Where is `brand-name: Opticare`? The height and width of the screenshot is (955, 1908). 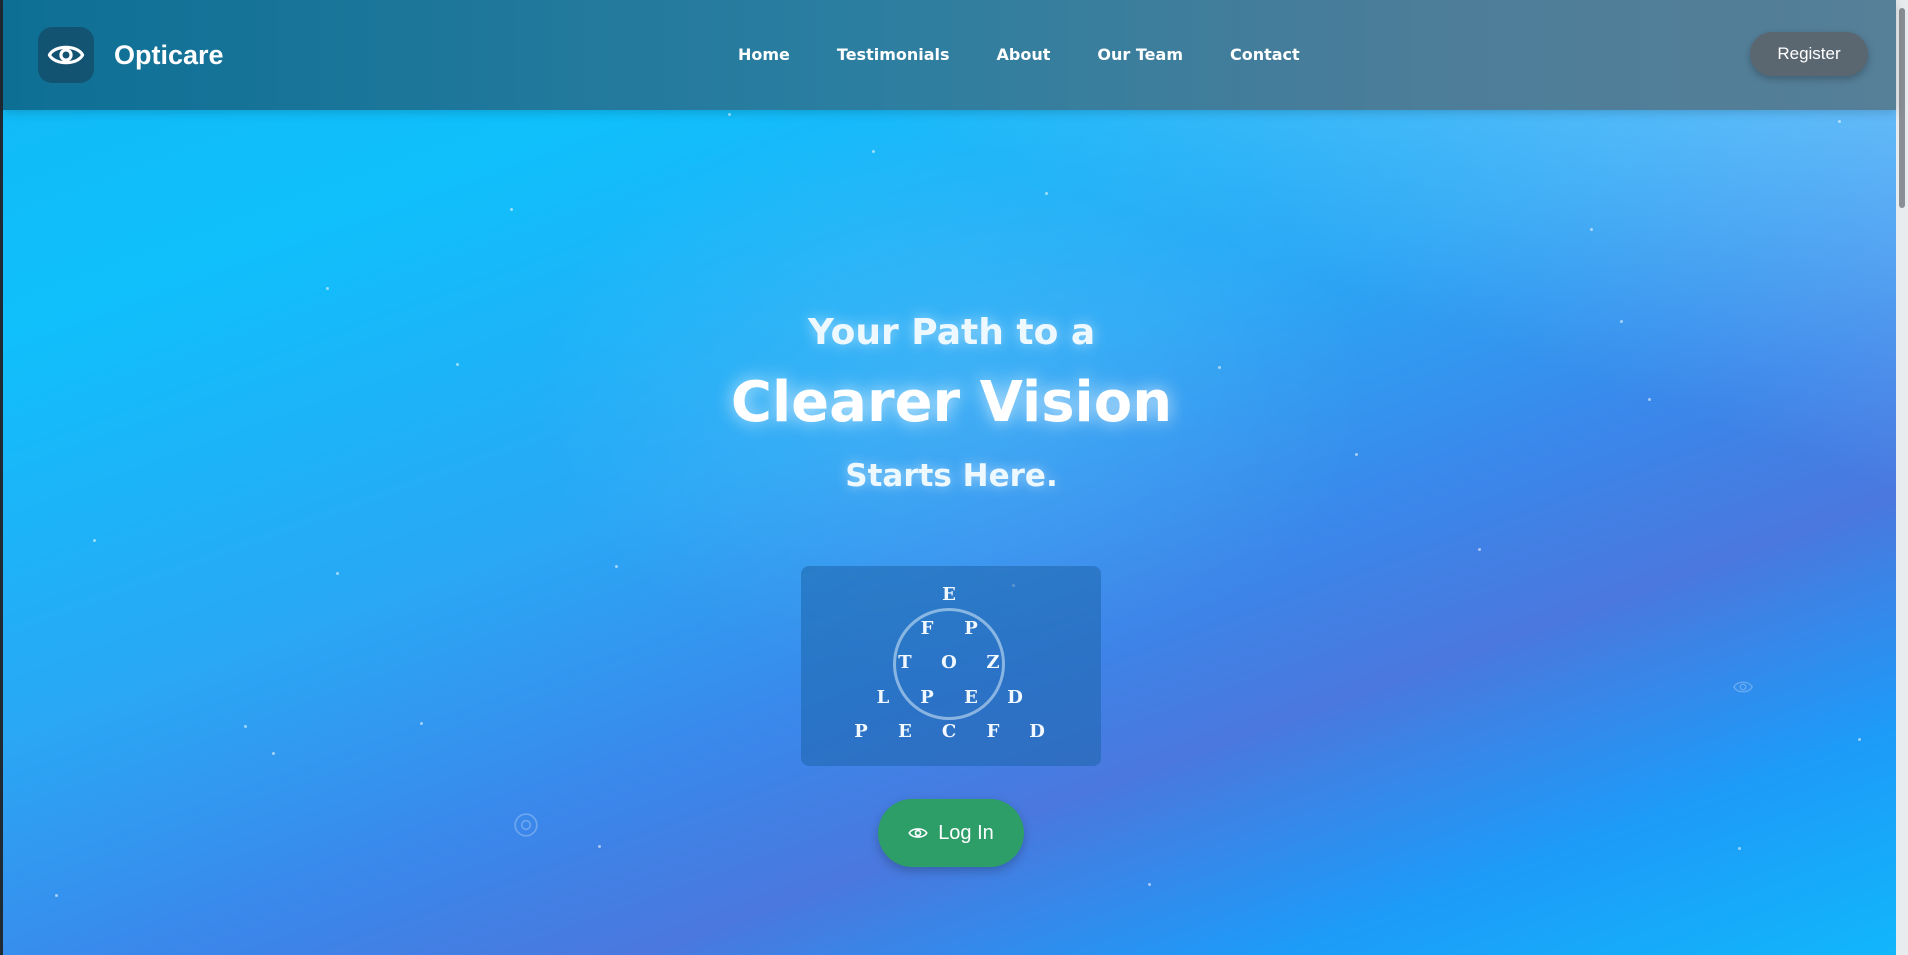 brand-name: Opticare is located at coordinates (169, 54).